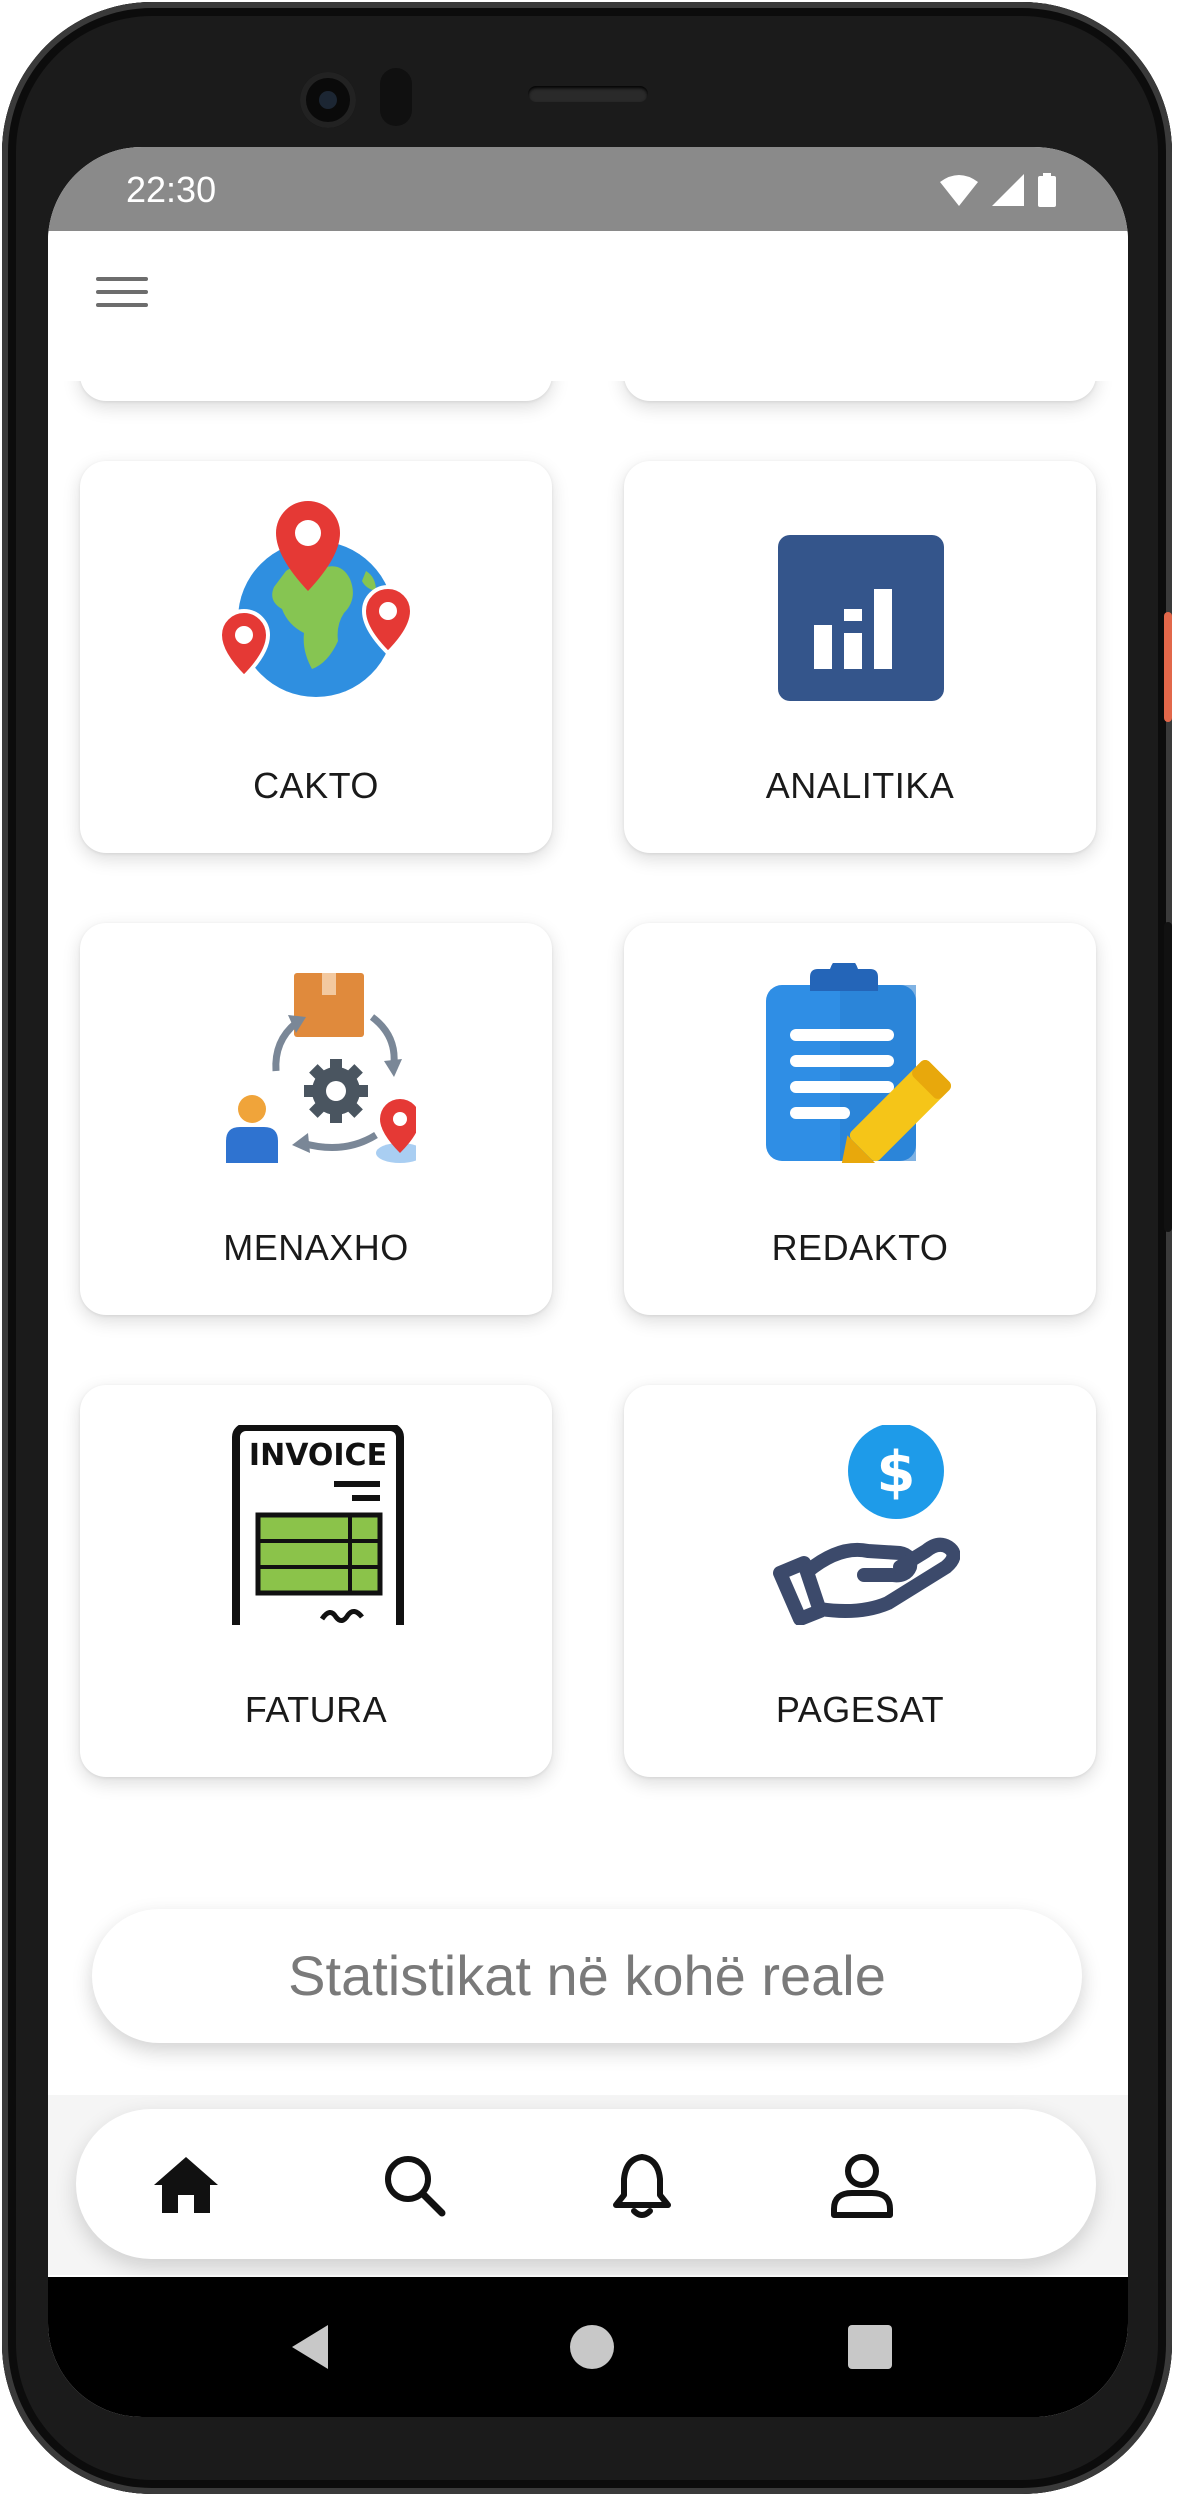  I want to click on proximity-sensor, so click(396, 97).